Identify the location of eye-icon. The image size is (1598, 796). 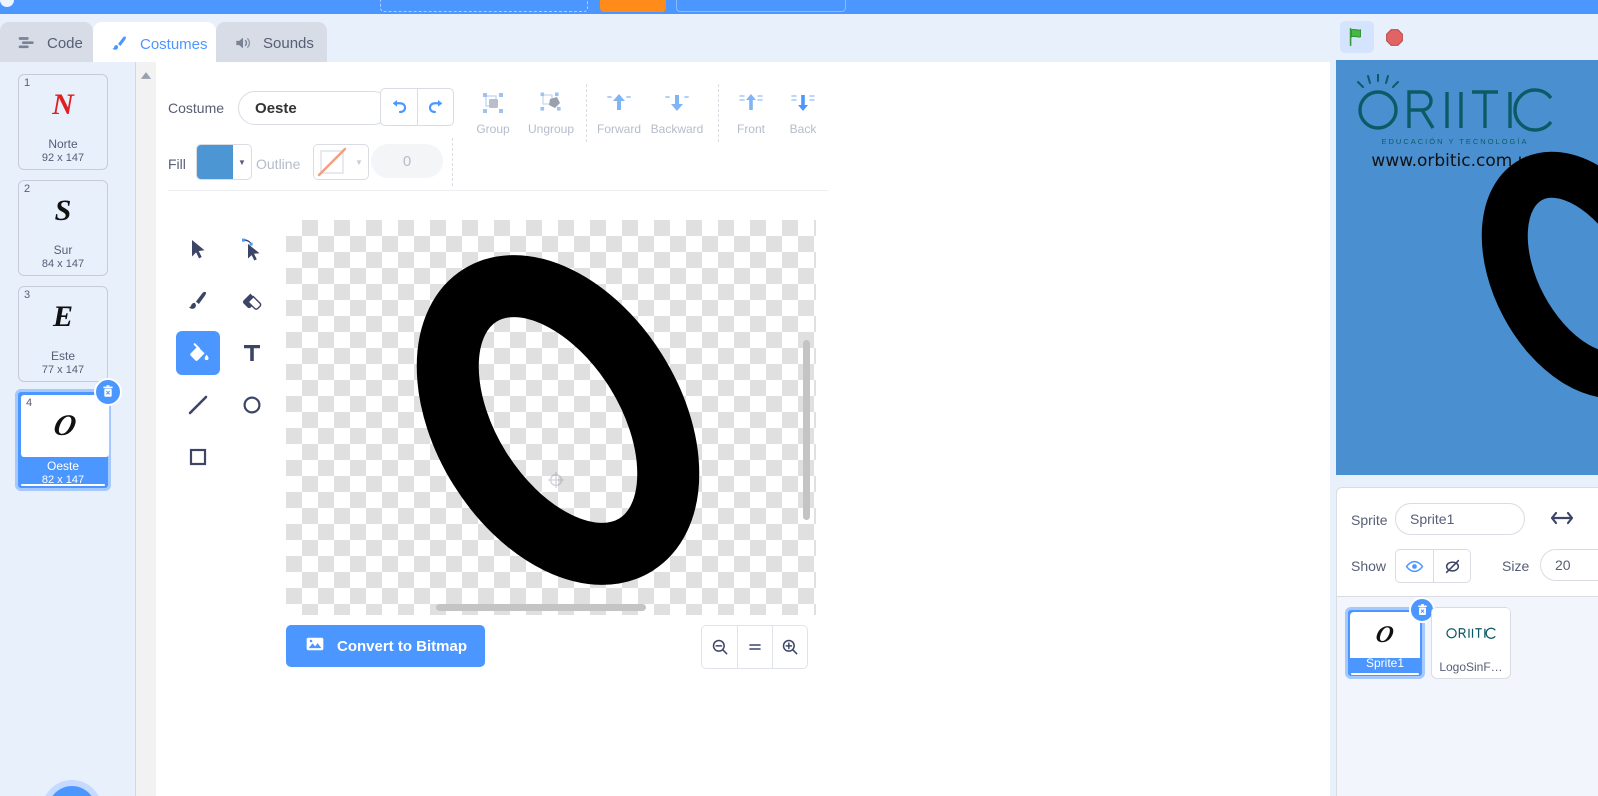
(1414, 566).